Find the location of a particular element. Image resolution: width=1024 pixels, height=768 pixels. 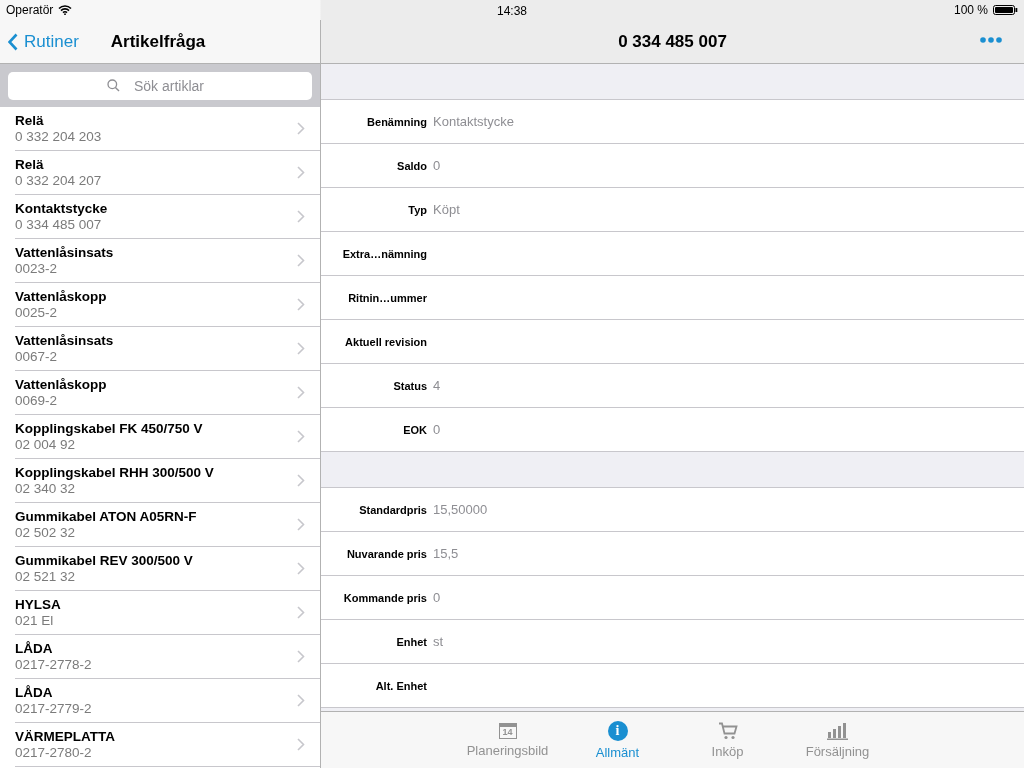

article-name: VÄRMEPLATTA is located at coordinates (65, 736).